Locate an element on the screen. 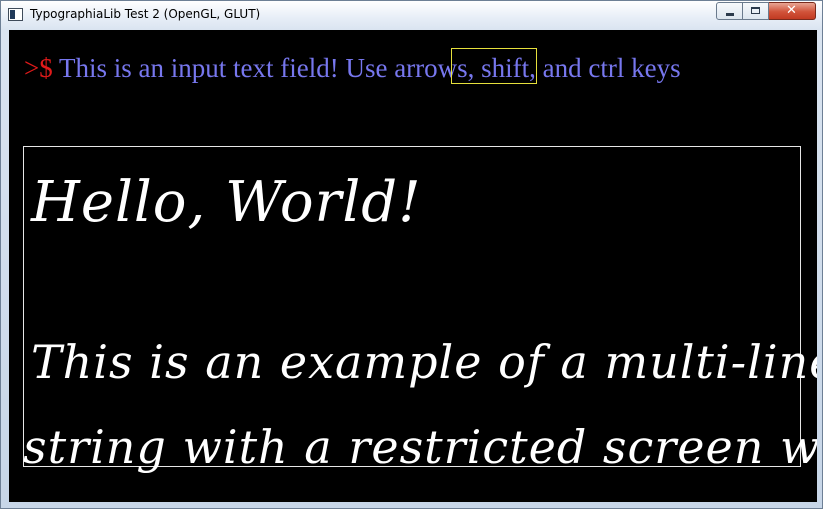 The width and height of the screenshot is (823, 509). maximize-icon is located at coordinates (755, 10).